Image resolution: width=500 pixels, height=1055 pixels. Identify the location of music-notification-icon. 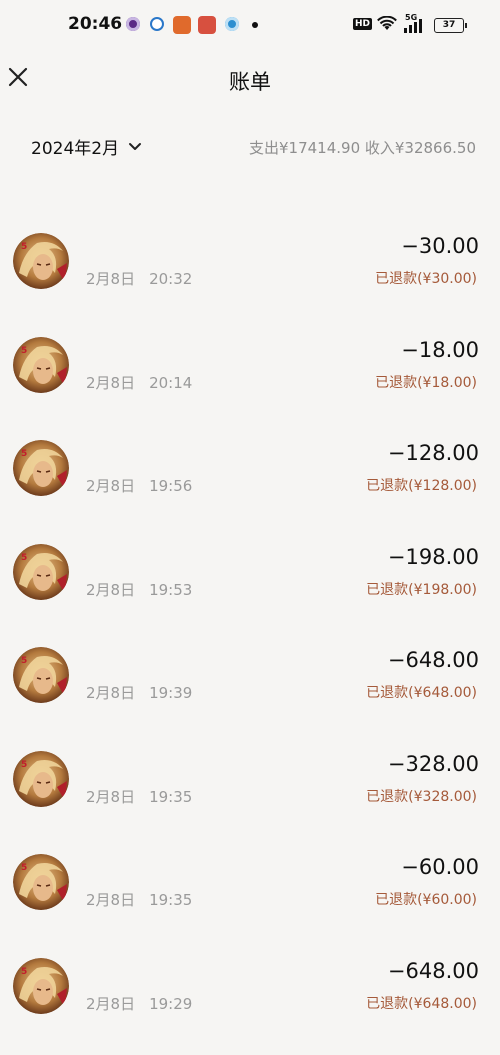
(207, 25).